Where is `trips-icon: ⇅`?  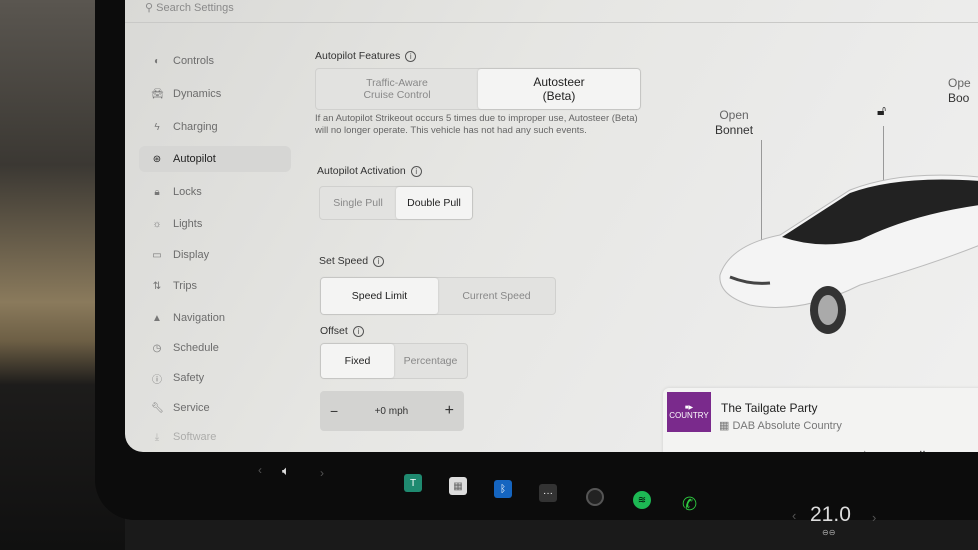 trips-icon: ⇅ is located at coordinates (157, 286).